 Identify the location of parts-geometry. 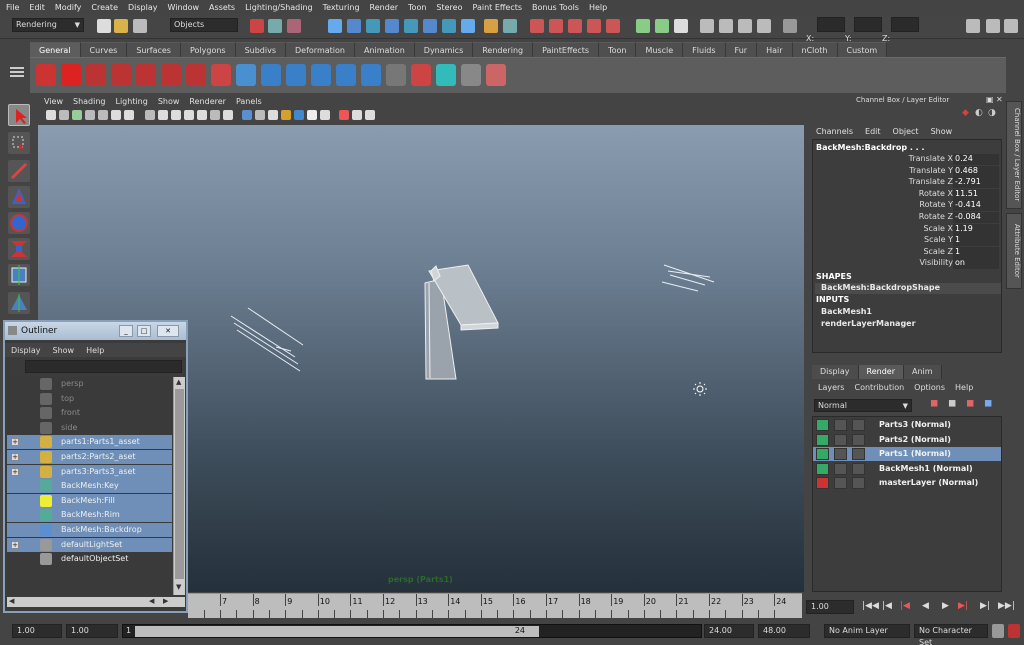
(461, 322).